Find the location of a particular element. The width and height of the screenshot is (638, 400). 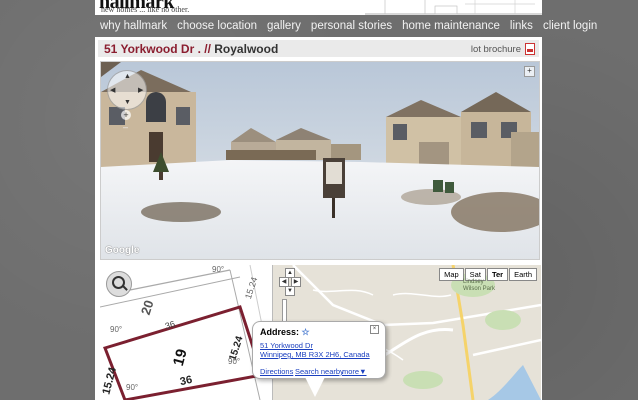

lot-address: 51 Yorkwood Dr . is located at coordinates (152, 49).